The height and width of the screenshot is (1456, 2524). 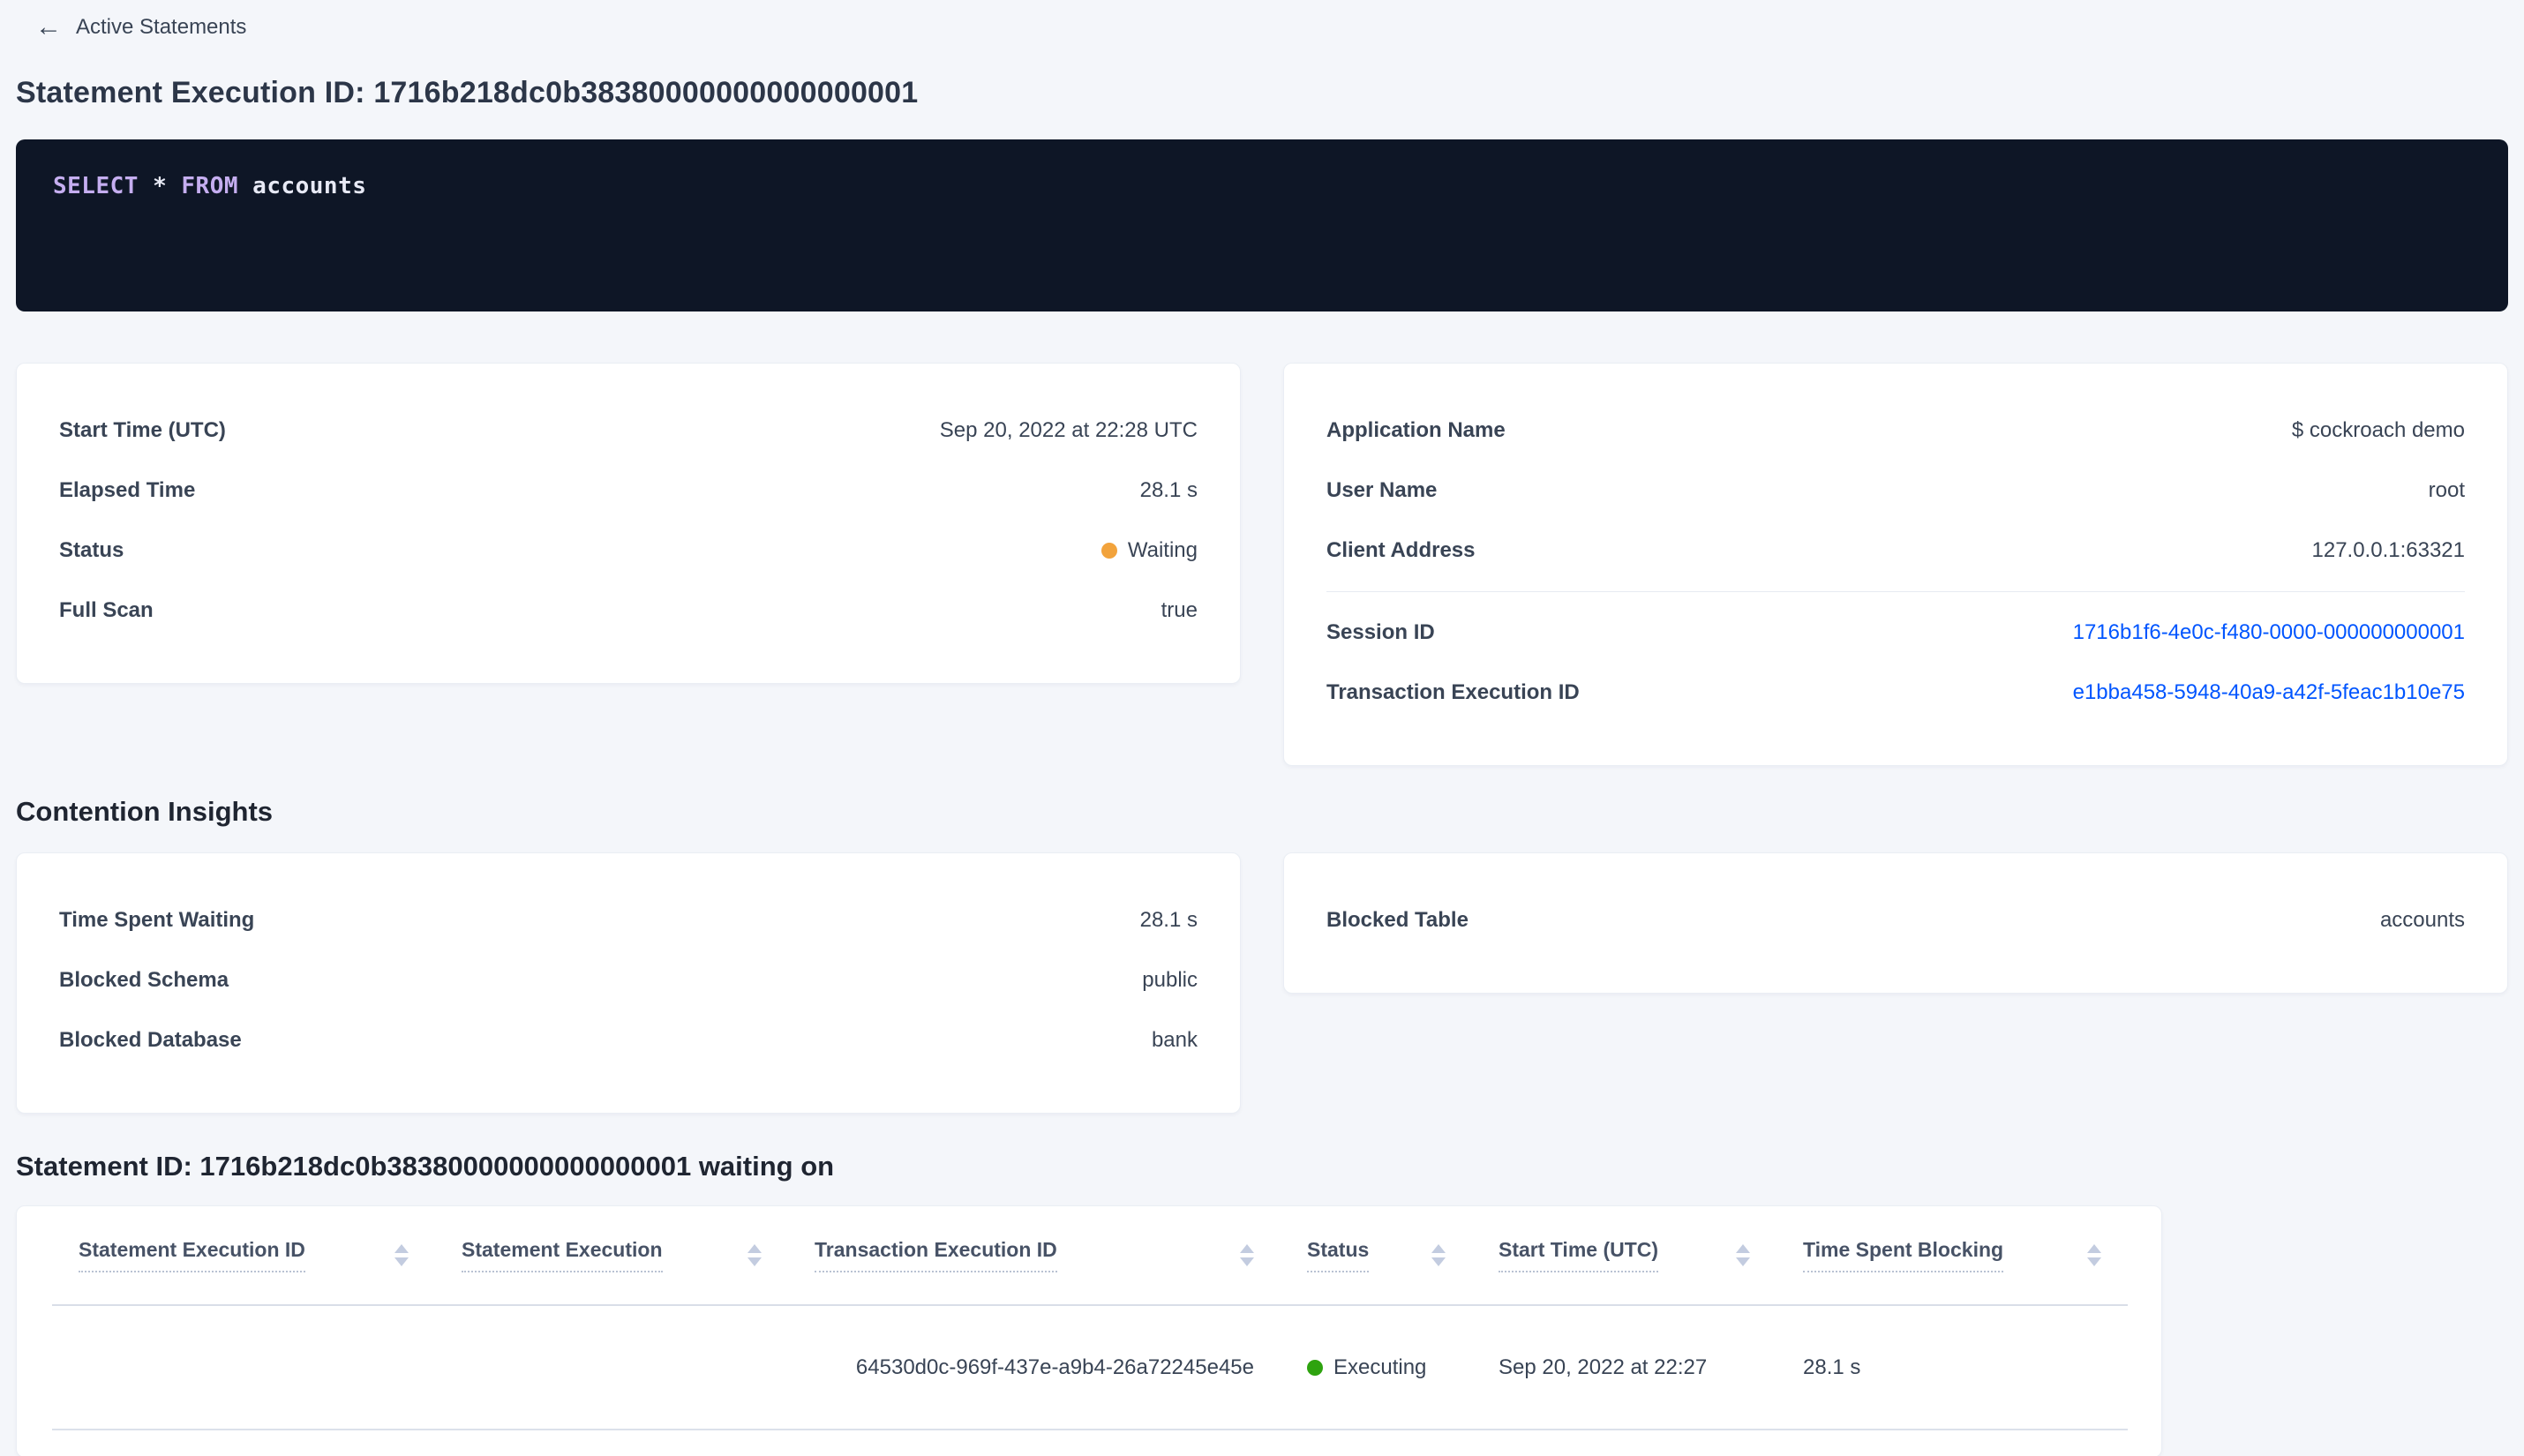 What do you see at coordinates (160, 186) in the screenshot?
I see `sql-plain-star: *` at bounding box center [160, 186].